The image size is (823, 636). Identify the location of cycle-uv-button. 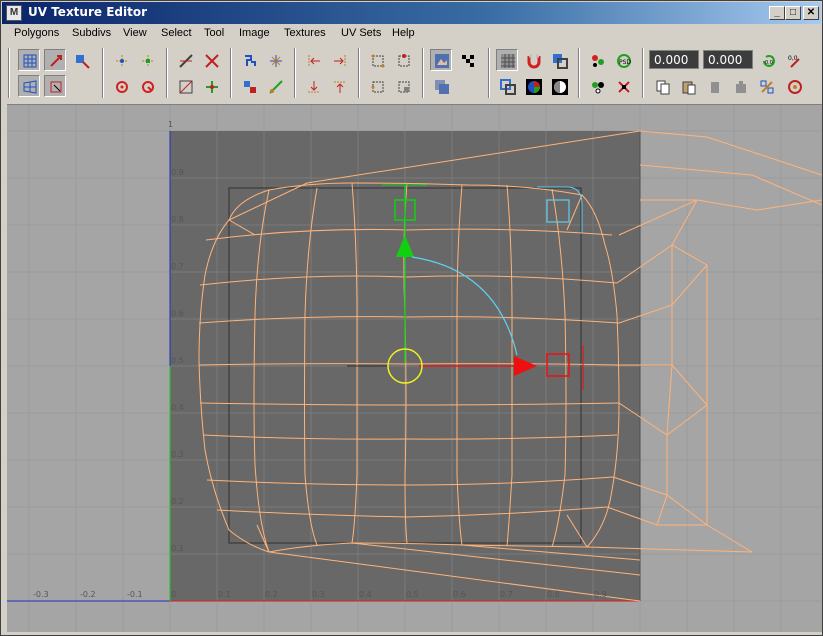
(794, 86).